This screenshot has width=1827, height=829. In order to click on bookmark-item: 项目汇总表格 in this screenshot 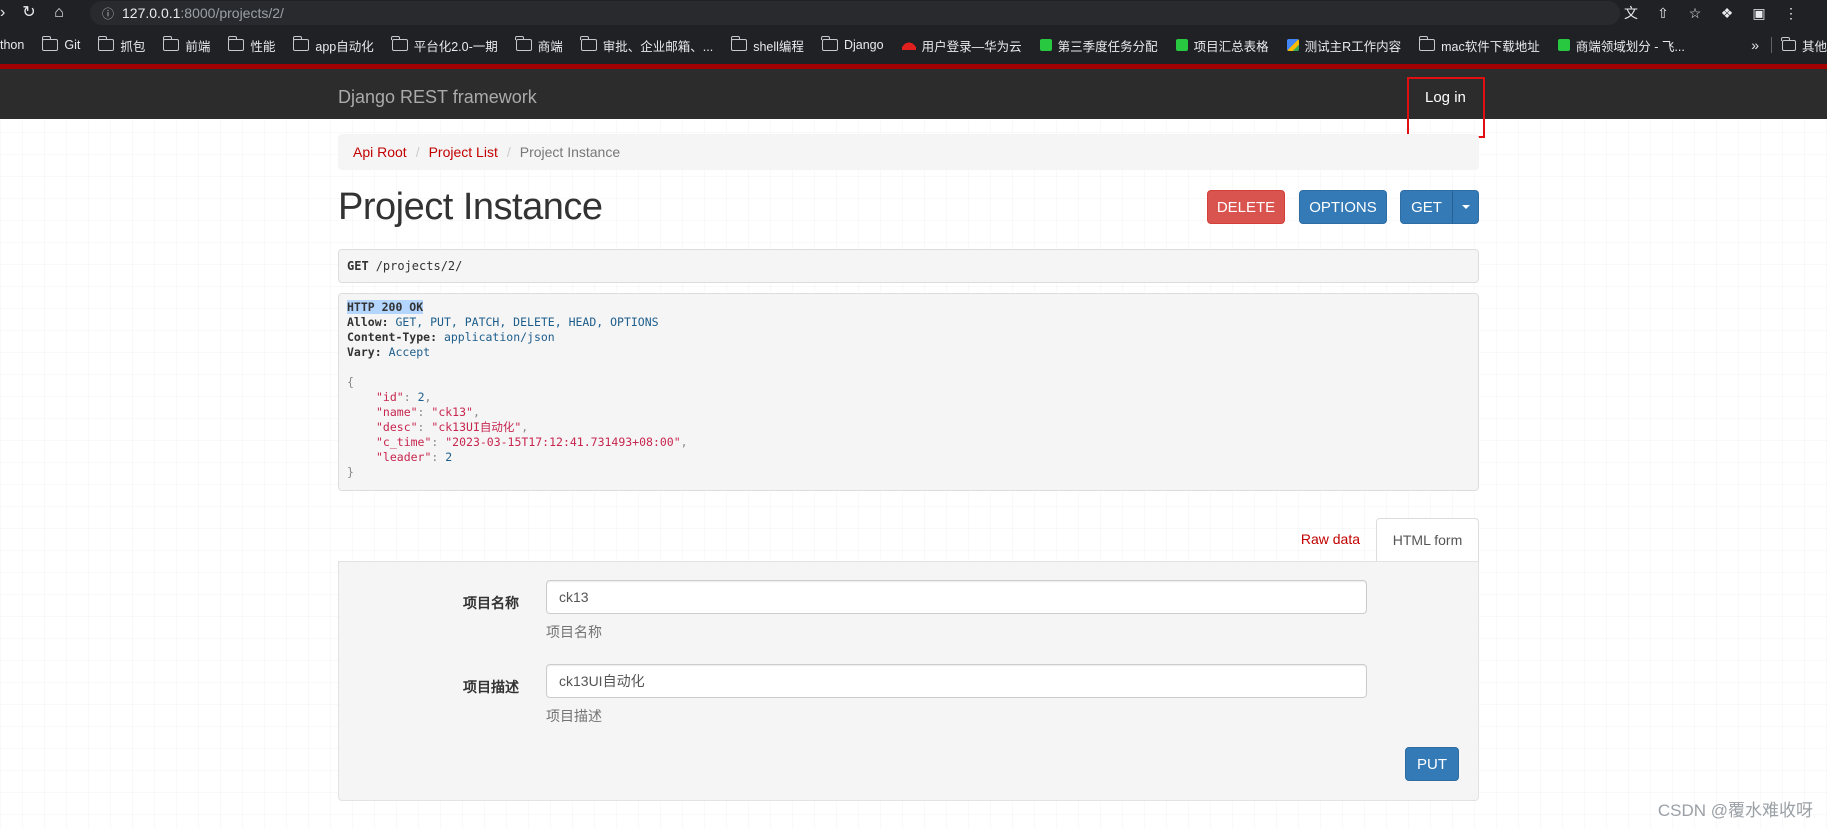, I will do `click(1222, 45)`.